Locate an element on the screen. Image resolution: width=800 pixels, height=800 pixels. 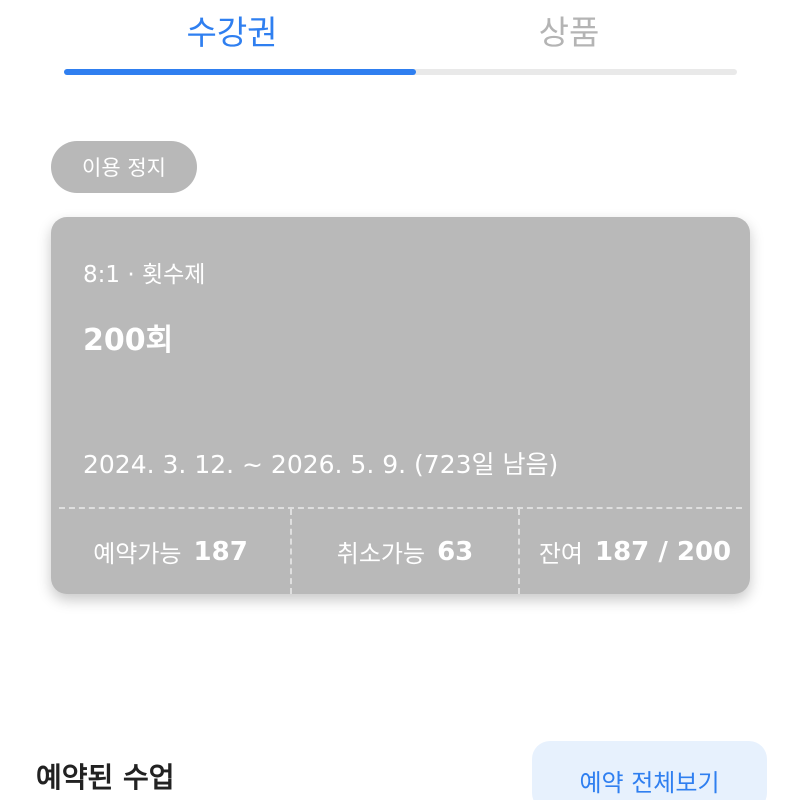
stat-value: 187 is located at coordinates (220, 551).